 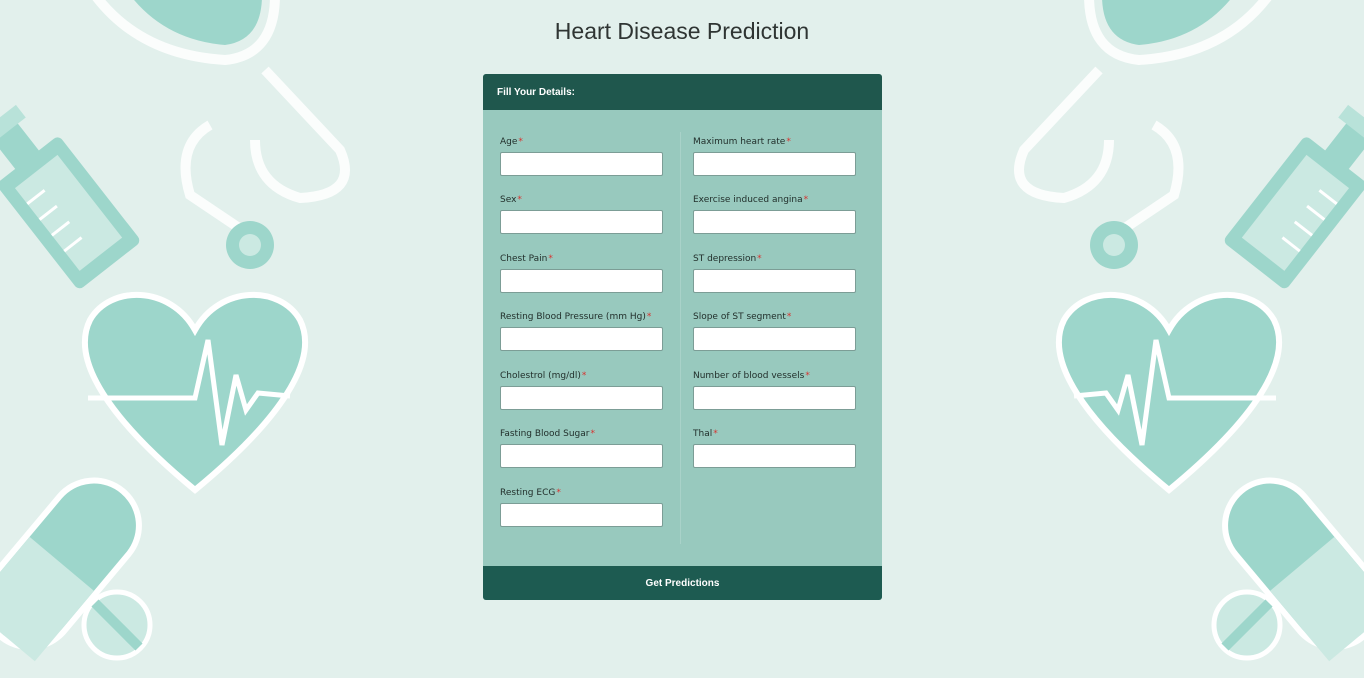 I want to click on field-label: Age*, so click(x=511, y=142).